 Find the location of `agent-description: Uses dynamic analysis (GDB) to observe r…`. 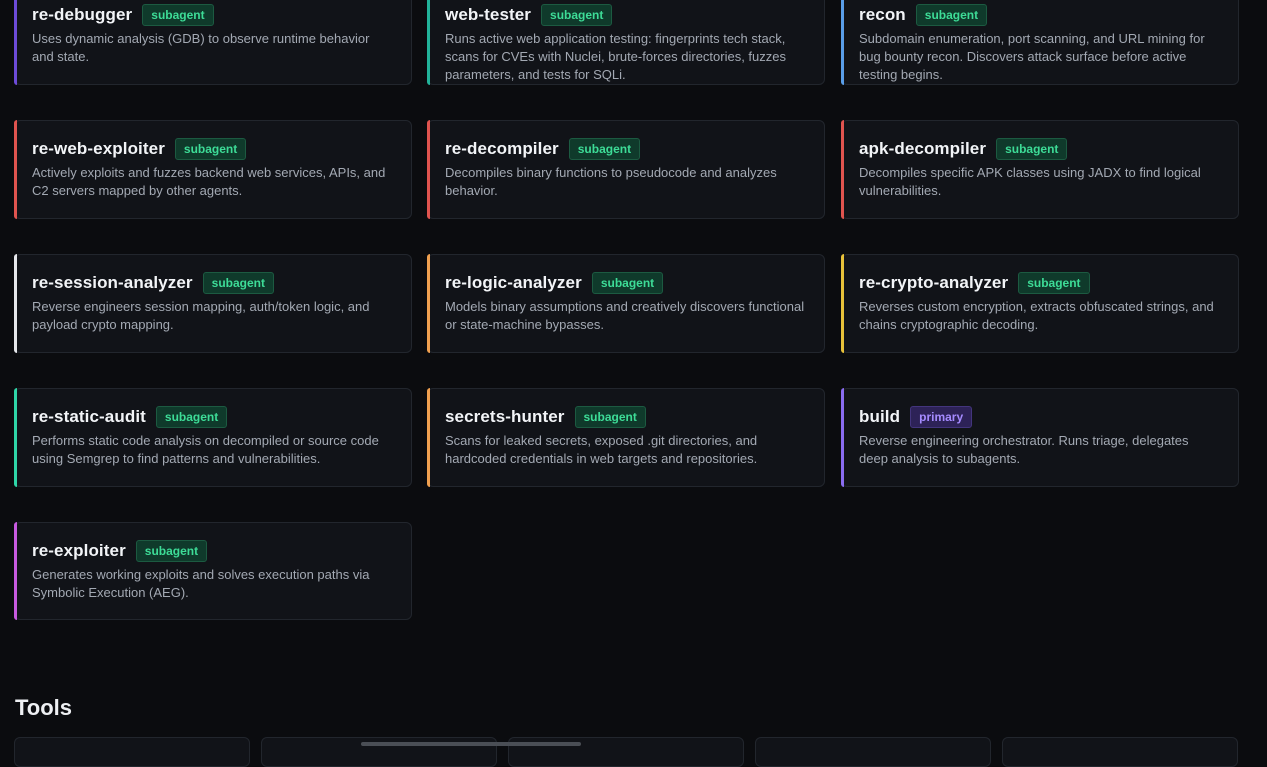

agent-description: Uses dynamic analysis (GDB) to observe r… is located at coordinates (201, 47).